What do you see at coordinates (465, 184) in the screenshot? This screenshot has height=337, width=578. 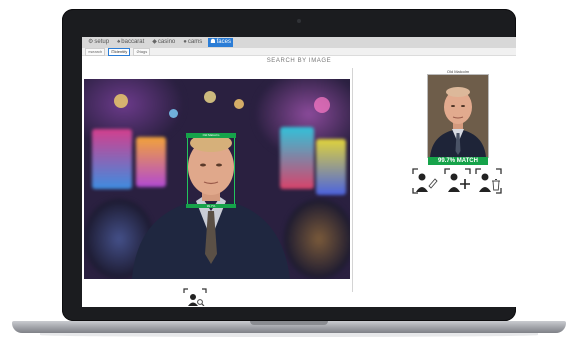 I see `plus-icon` at bounding box center [465, 184].